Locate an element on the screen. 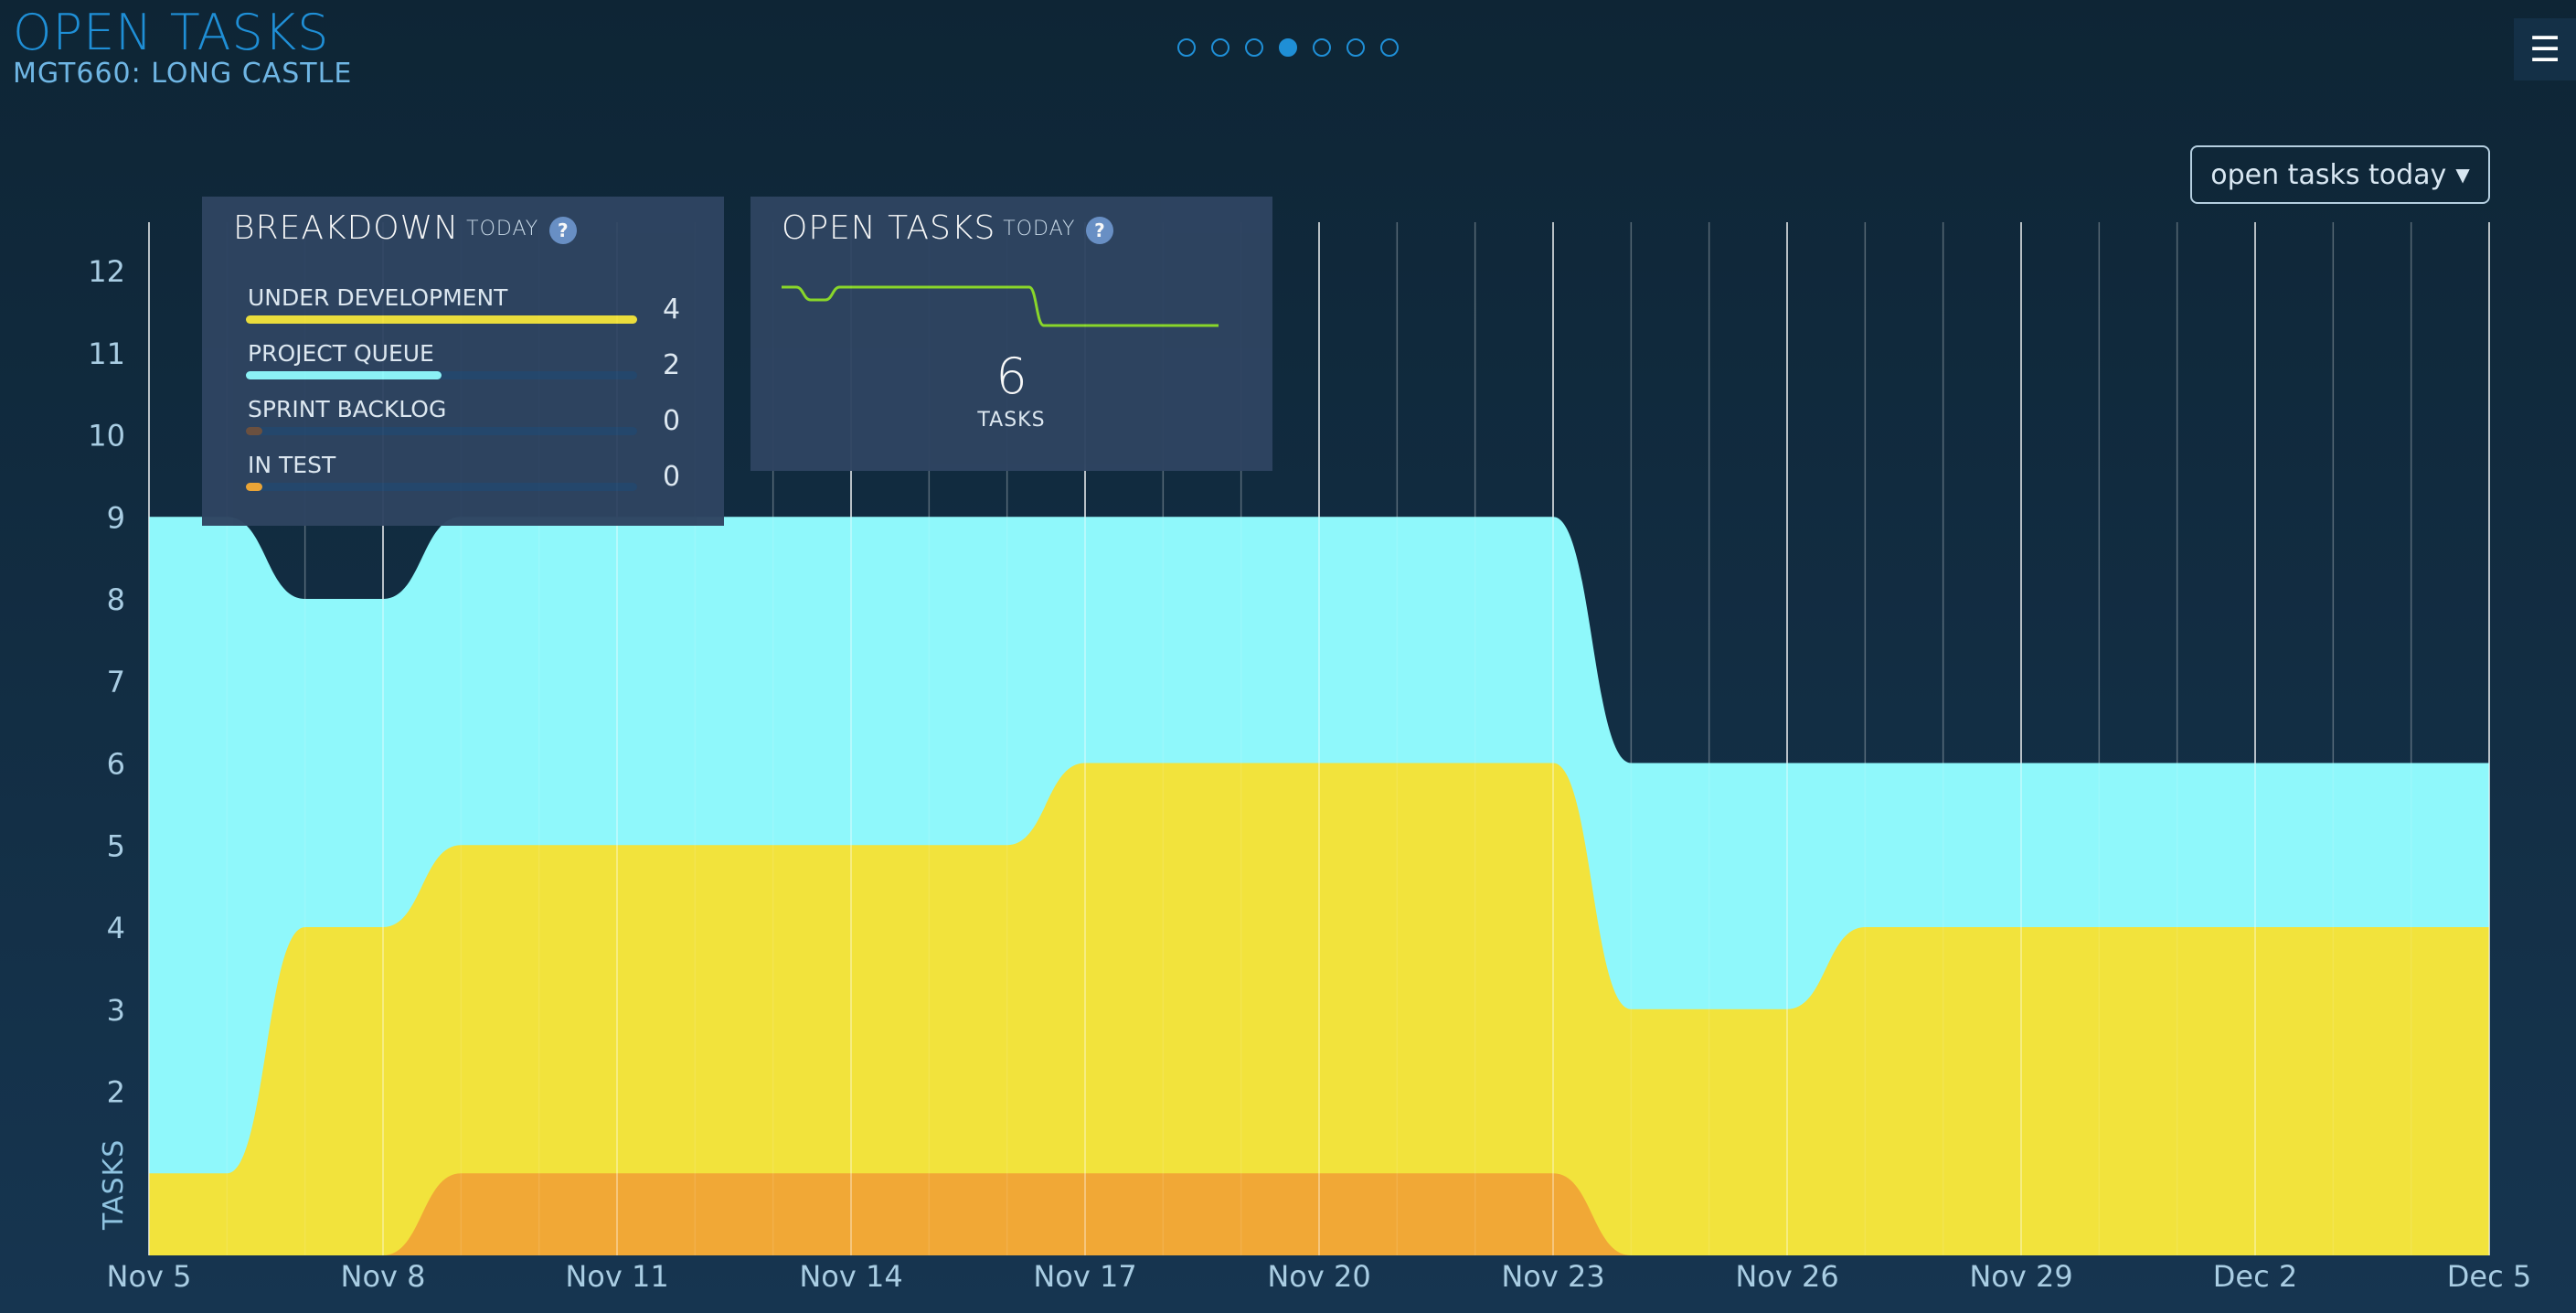 The height and width of the screenshot is (1313, 2576). breakdown-title: BREAKDOWN TODAY? is located at coordinates (406, 228).